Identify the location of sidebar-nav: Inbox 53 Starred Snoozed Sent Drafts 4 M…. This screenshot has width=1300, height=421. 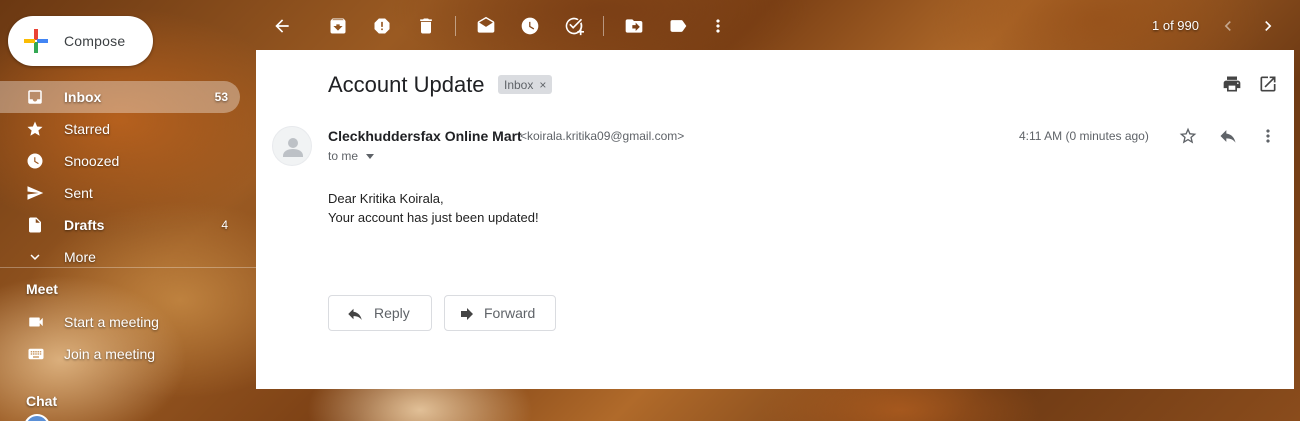
(120, 177).